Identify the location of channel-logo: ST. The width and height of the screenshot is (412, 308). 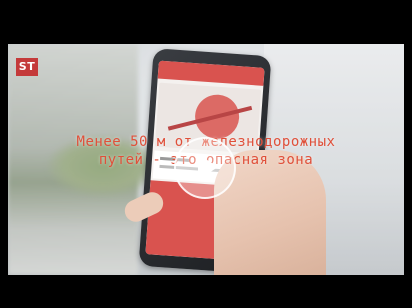
(27, 67).